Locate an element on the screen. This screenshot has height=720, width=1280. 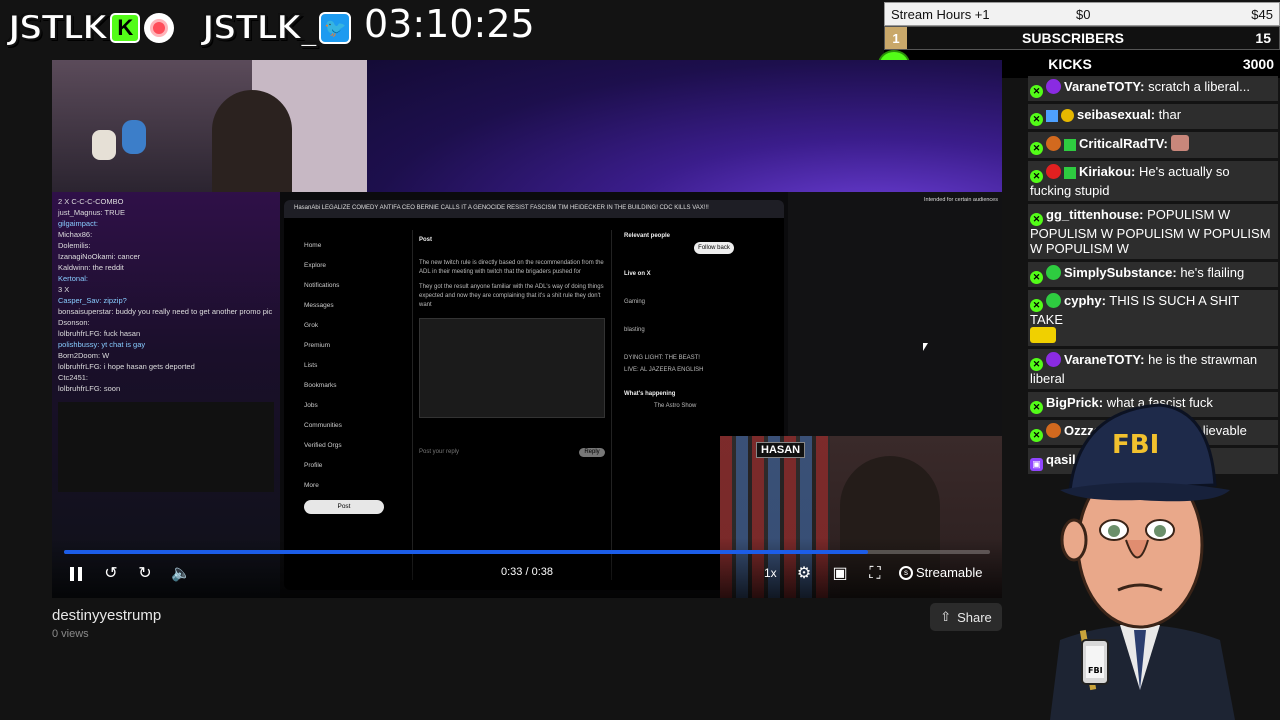
view-count: 0 views is located at coordinates (70, 634).